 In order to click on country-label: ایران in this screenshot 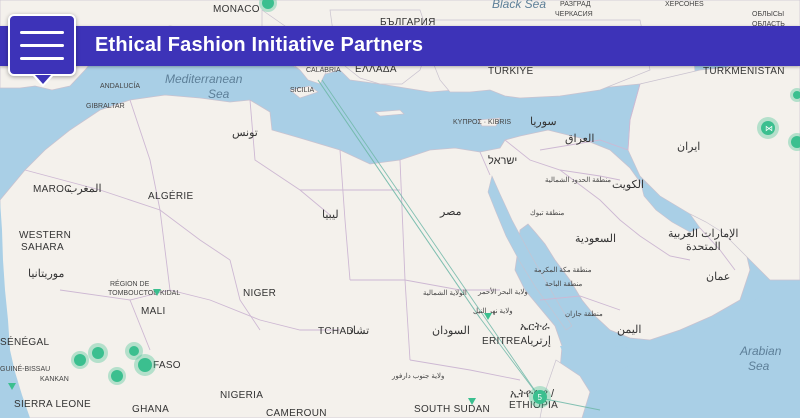, I will do `click(688, 147)`.